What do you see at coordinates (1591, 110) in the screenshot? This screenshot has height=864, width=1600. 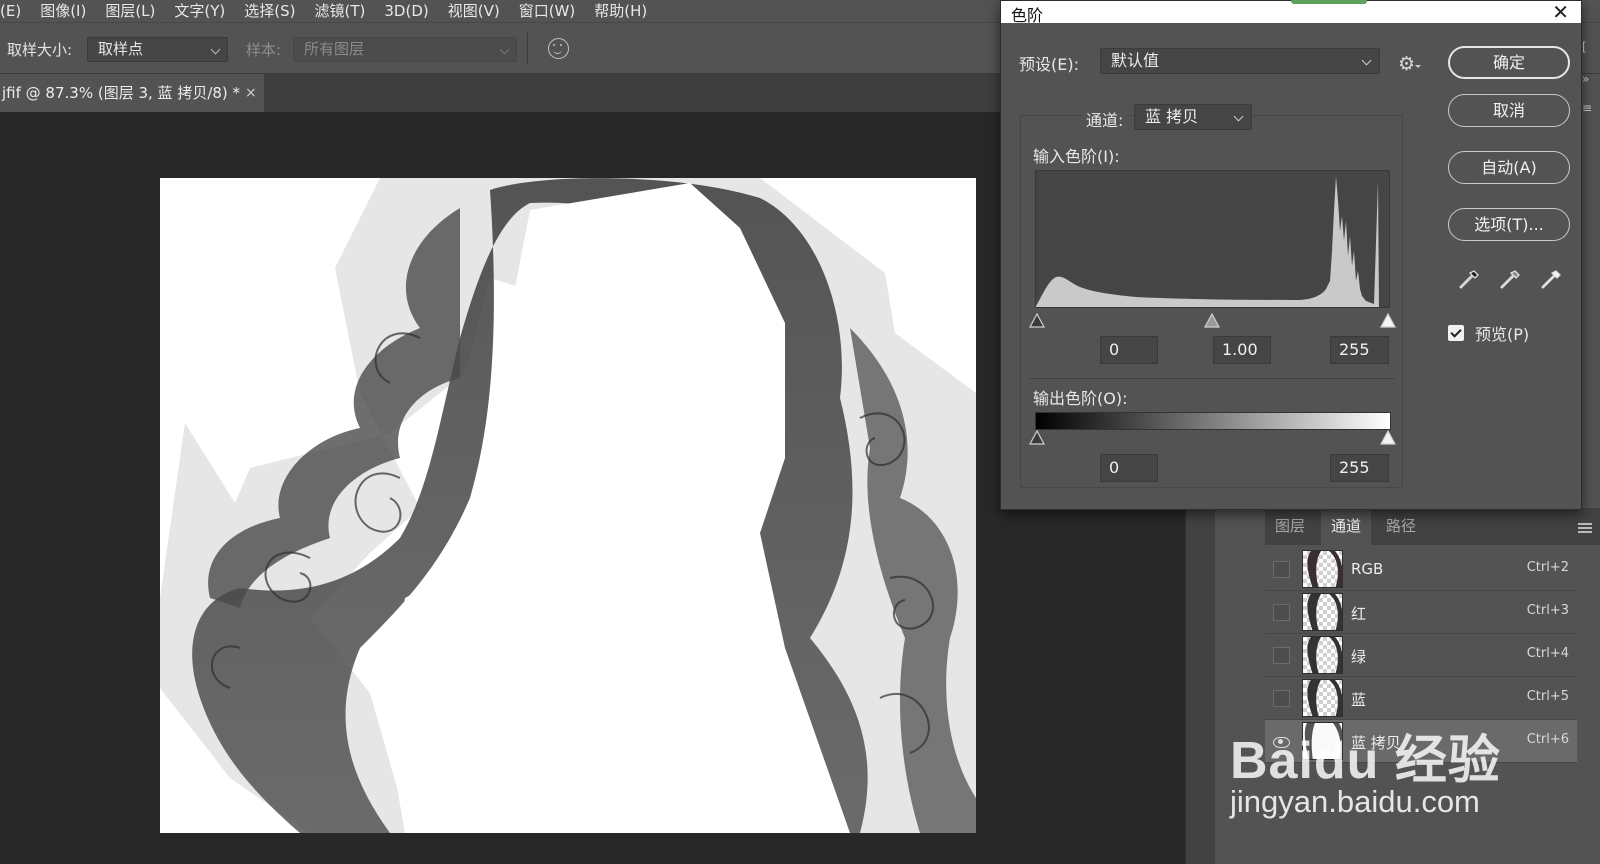 I see `panel-menu-icon: ≡` at bounding box center [1591, 110].